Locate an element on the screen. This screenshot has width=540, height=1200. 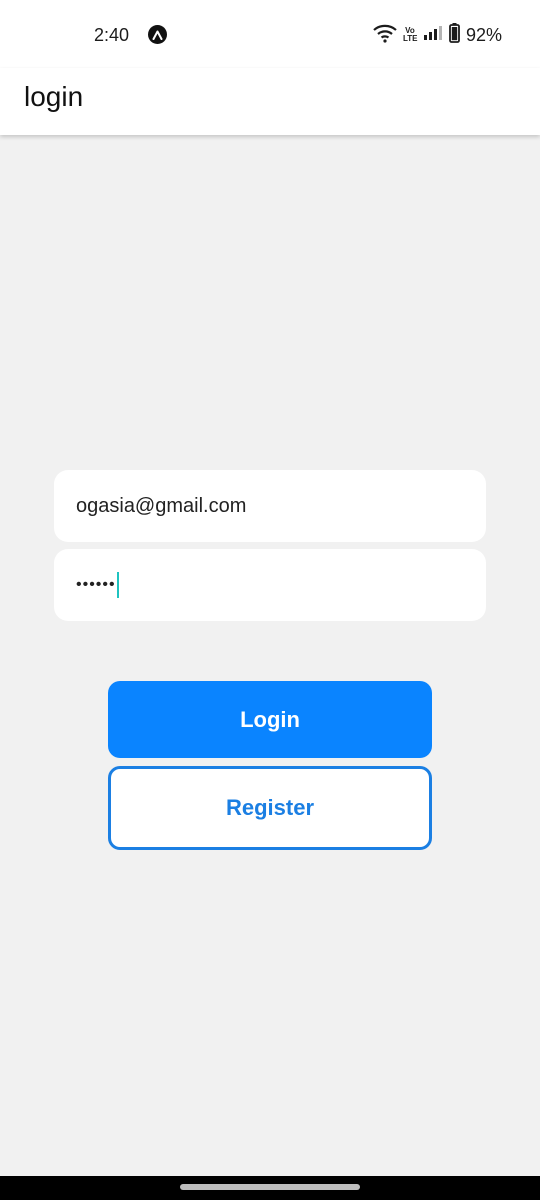
text-cursor is located at coordinates (117, 585).